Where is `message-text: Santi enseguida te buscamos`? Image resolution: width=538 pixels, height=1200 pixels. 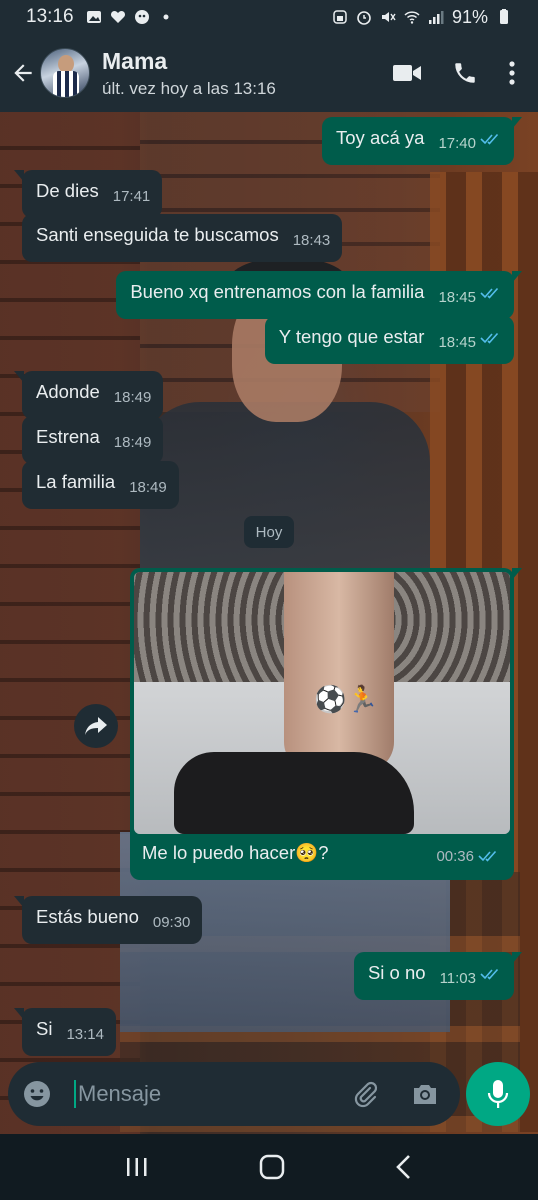 message-text: Santi enseguida te buscamos is located at coordinates (157, 234).